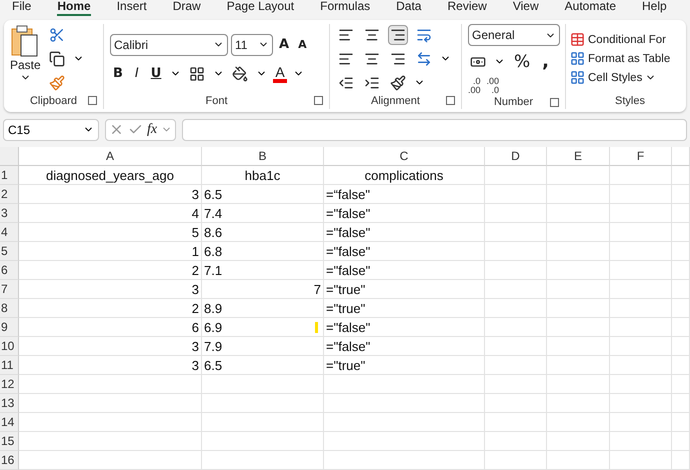 The image size is (690, 470). What do you see at coordinates (590, 8) in the screenshot?
I see `ribbon-tab: Automate` at bounding box center [590, 8].